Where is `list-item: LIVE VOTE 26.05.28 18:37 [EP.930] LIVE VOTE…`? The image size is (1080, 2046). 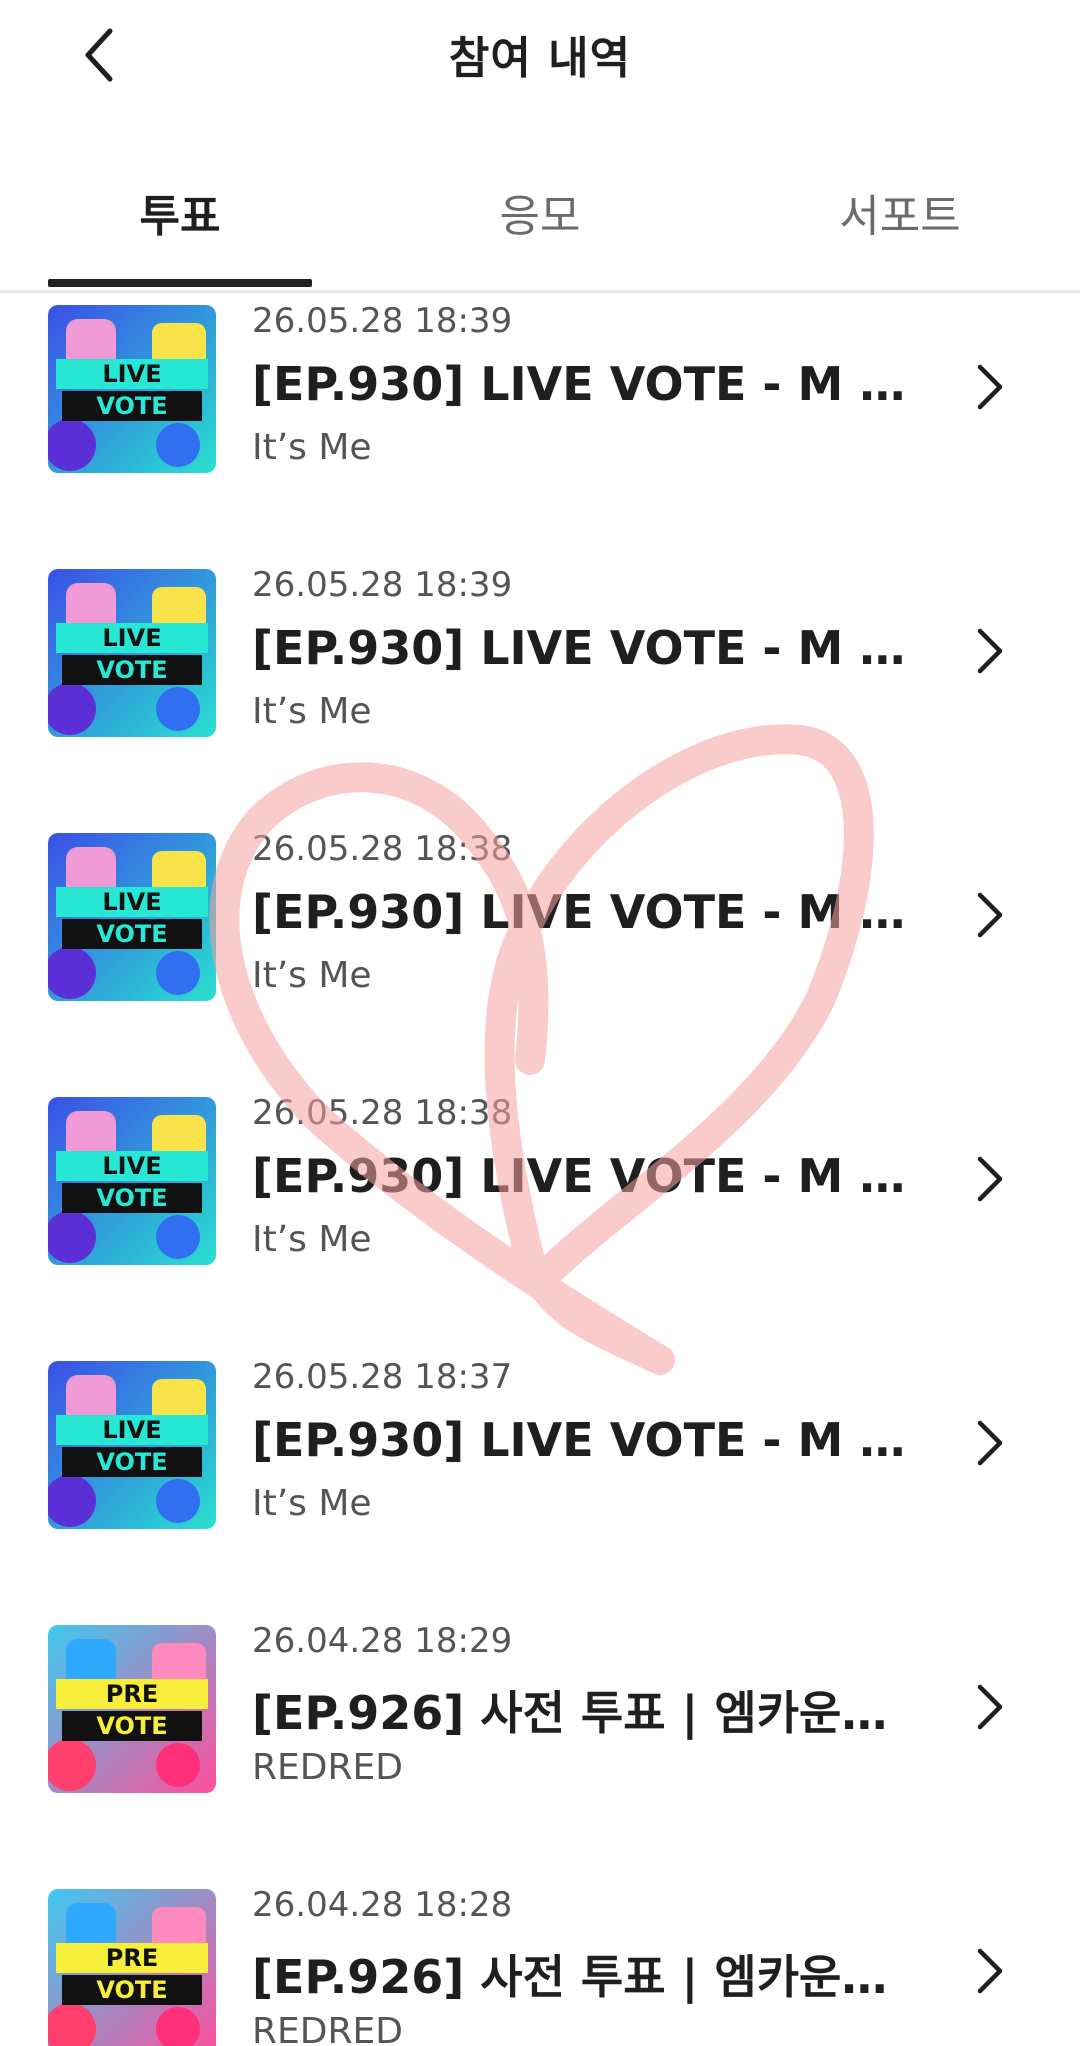
list-item: LIVE VOTE 26.05.28 18:37 [EP.930] LIVE VOTE… is located at coordinates (540, 1443).